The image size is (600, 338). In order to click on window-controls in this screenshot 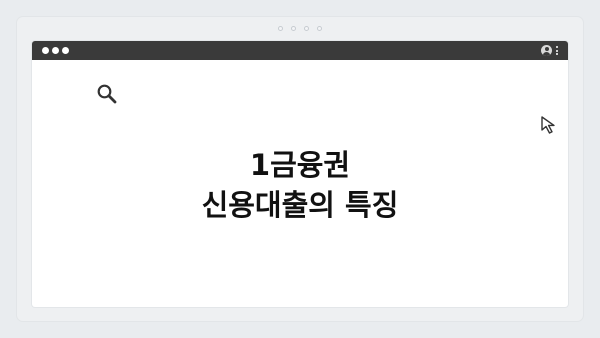, I will do `click(55, 50)`.